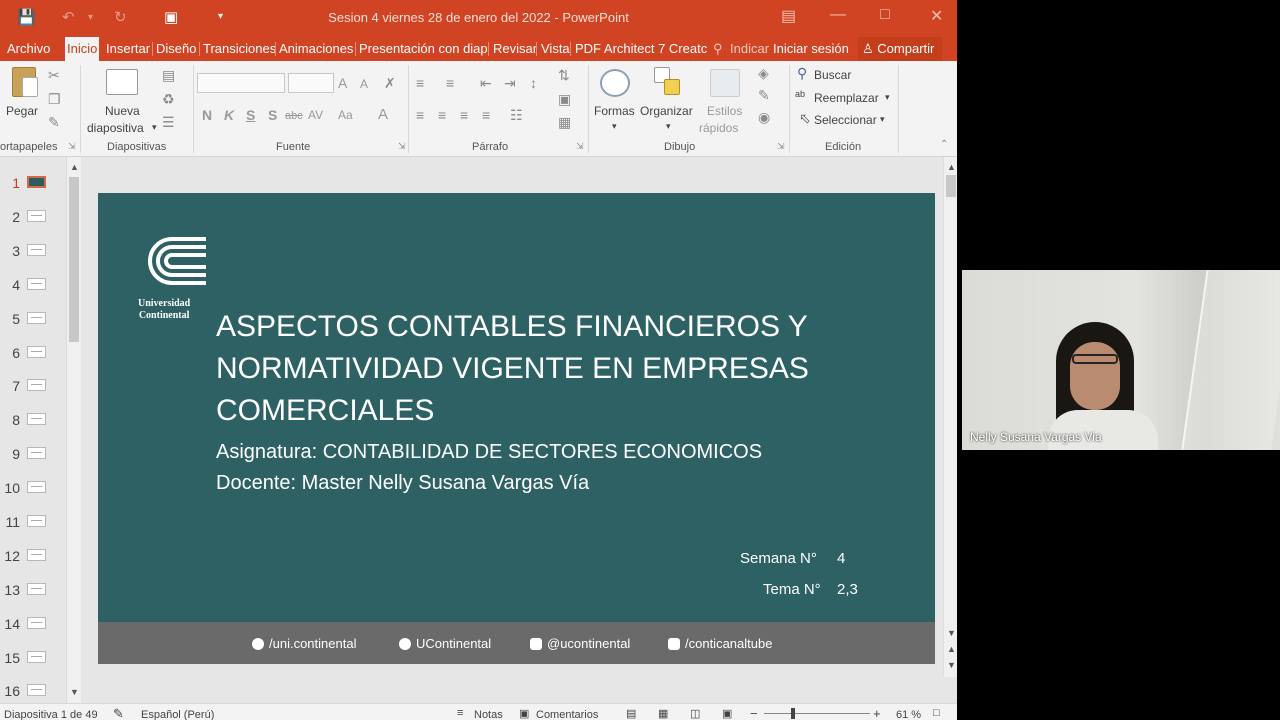  What do you see at coordinates (900, 49) in the screenshot?
I see `share-button: ♙ Compartir` at bounding box center [900, 49].